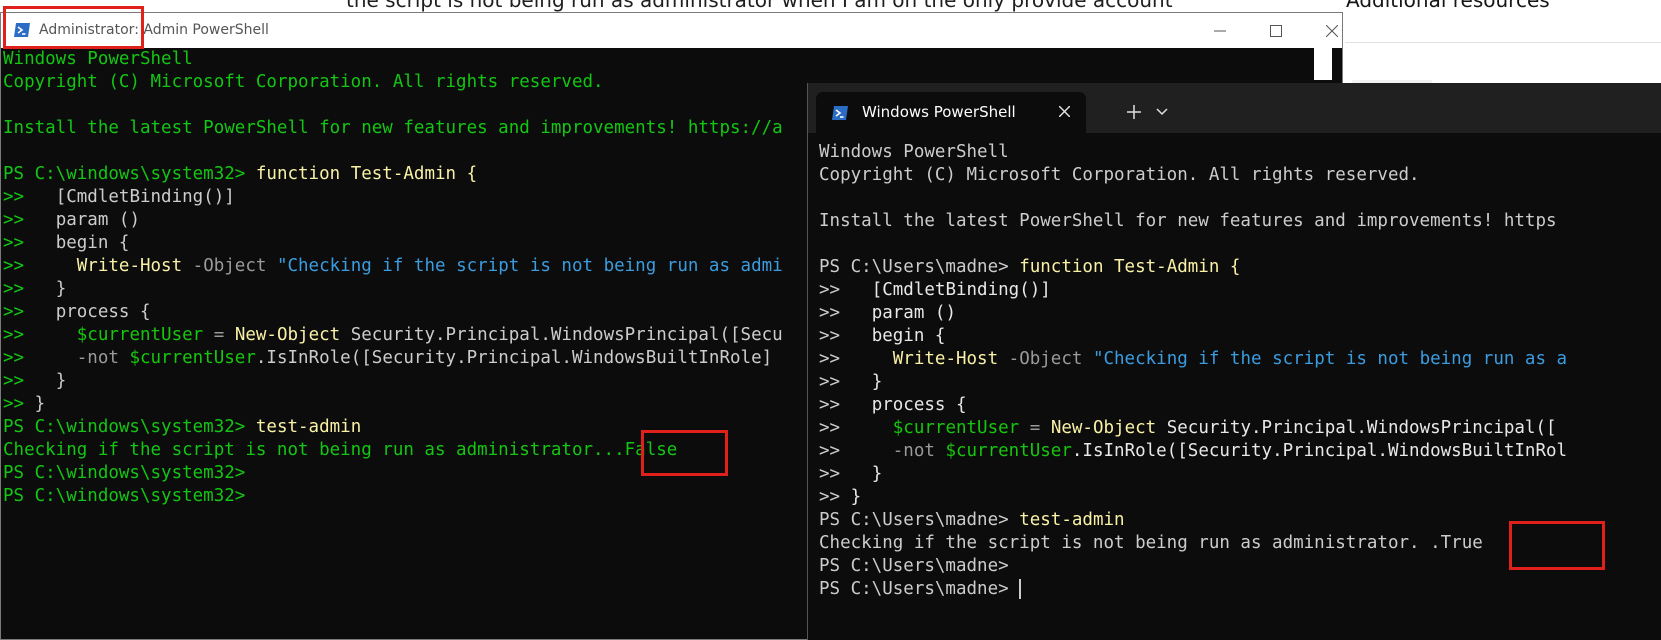 The width and height of the screenshot is (1661, 640). What do you see at coordinates (939, 112) in the screenshot?
I see `tab-title: Windows PowerShell` at bounding box center [939, 112].